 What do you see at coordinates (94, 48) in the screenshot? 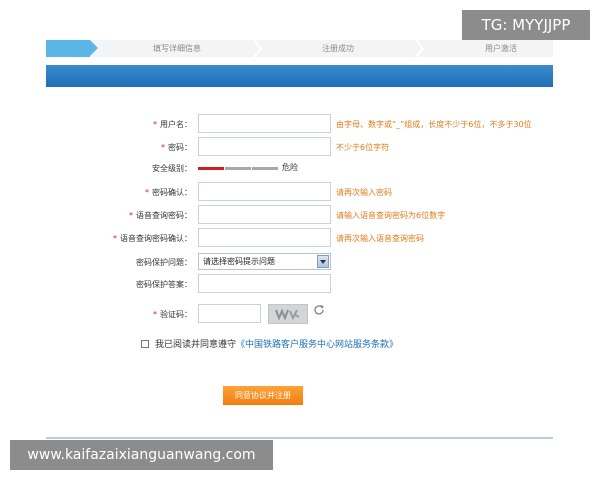
I see `step-indicator-arrow` at bounding box center [94, 48].